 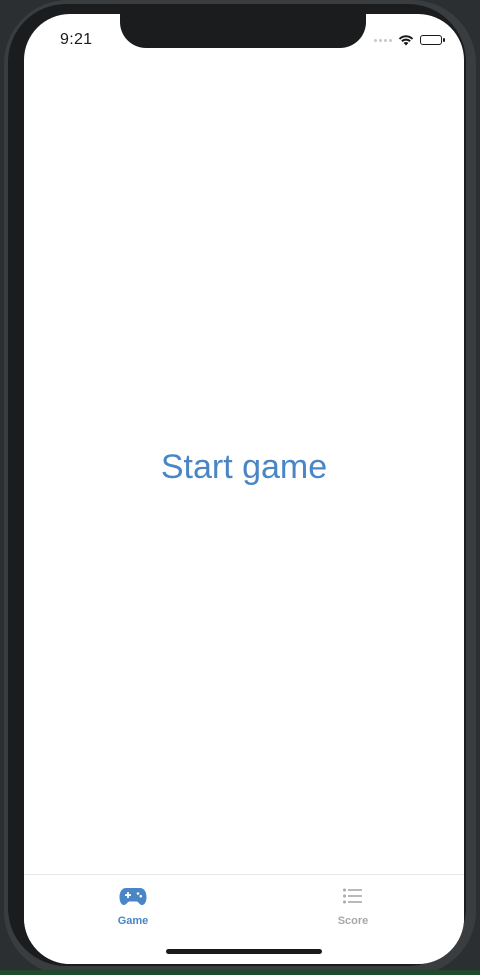 I want to click on battery-icon, so click(x=432, y=40).